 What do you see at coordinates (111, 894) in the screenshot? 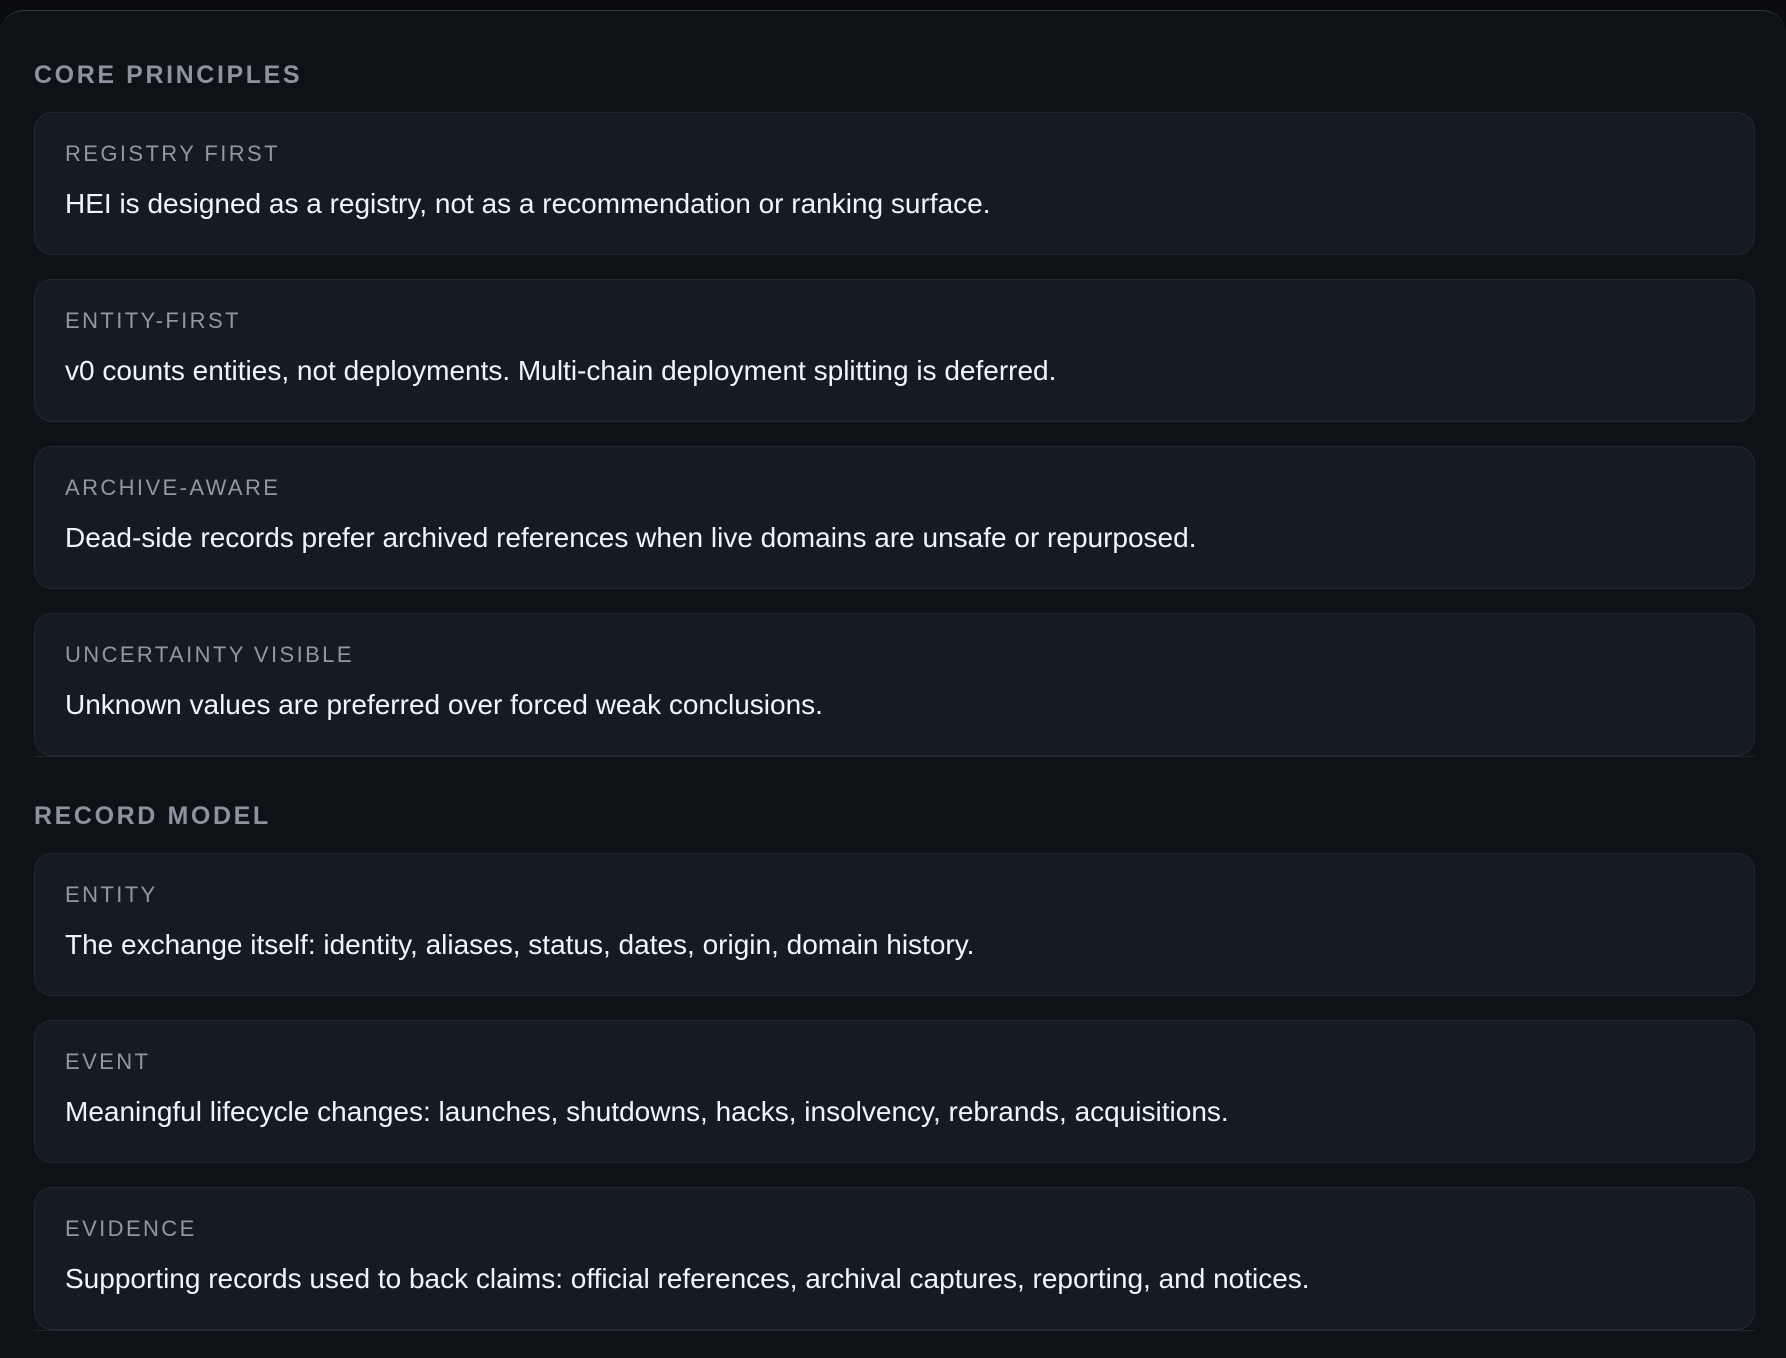
I see `card-label: ENTITY` at bounding box center [111, 894].